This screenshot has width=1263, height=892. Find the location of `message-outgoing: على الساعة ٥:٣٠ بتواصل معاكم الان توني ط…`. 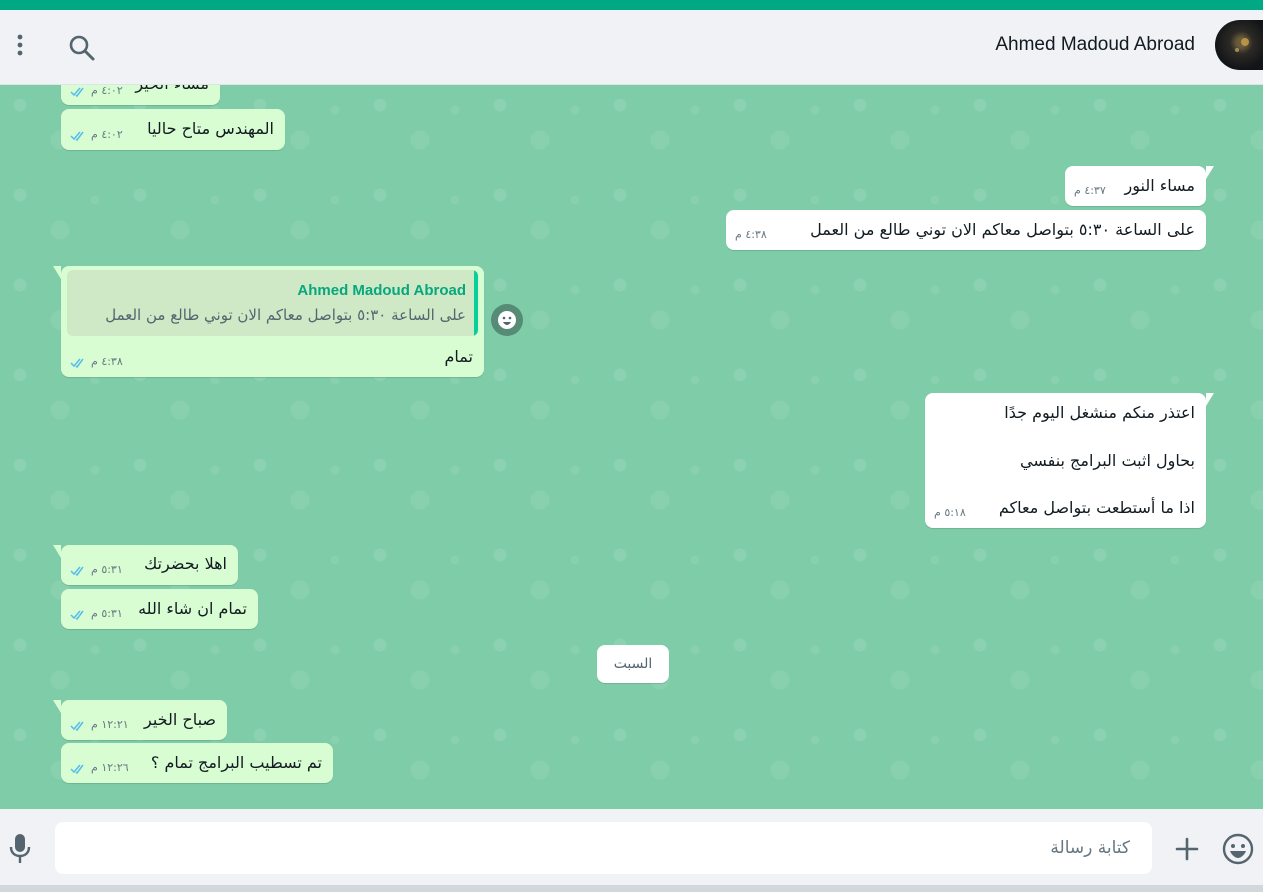

message-outgoing: على الساعة ٥:٣٠ بتواصل معاكم الان توني ط… is located at coordinates (966, 230).